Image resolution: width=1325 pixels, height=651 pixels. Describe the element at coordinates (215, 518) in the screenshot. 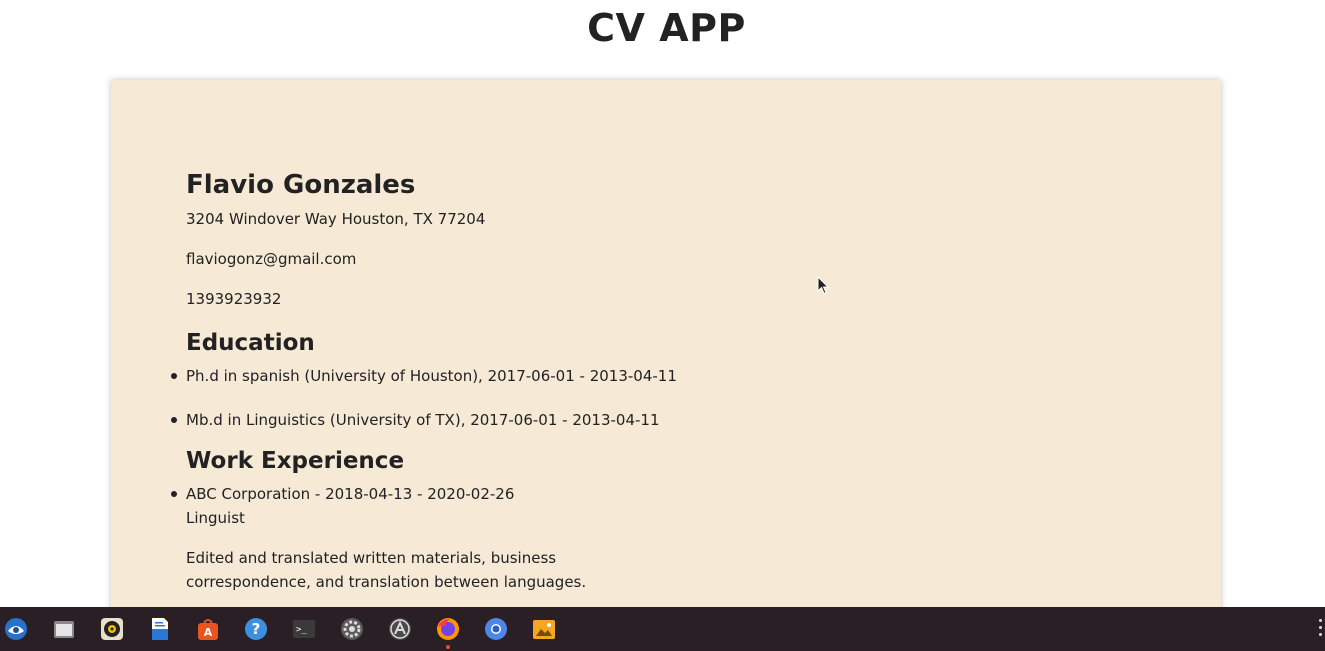

I see `work-item-role: Linguist` at that location.